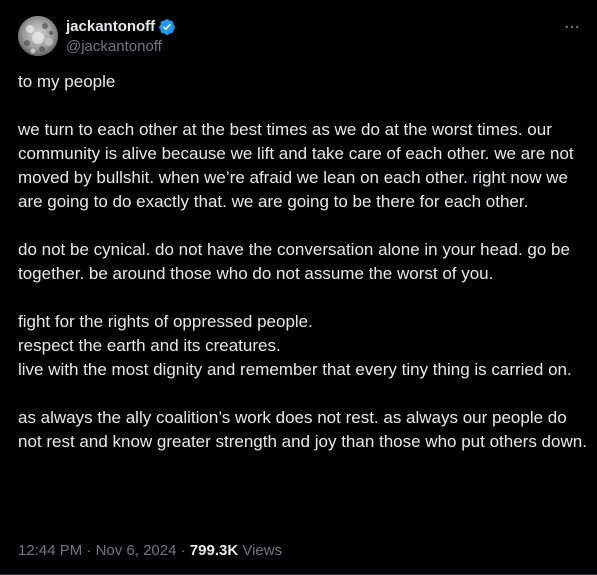 The image size is (597, 575). What do you see at coordinates (50, 550) in the screenshot?
I see `tweet-time: 12:44 PM` at bounding box center [50, 550].